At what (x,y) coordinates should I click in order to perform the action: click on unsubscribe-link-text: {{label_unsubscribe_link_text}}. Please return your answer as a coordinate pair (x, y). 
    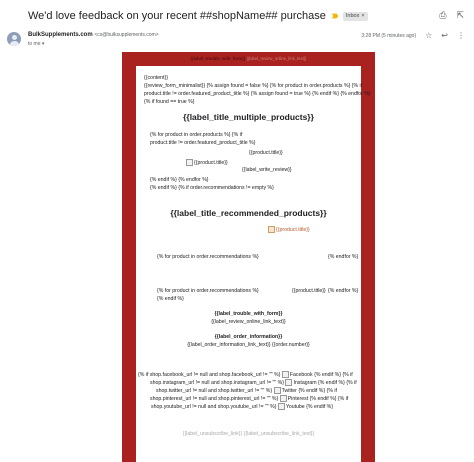
    Looking at the image, I should click on (279, 434).